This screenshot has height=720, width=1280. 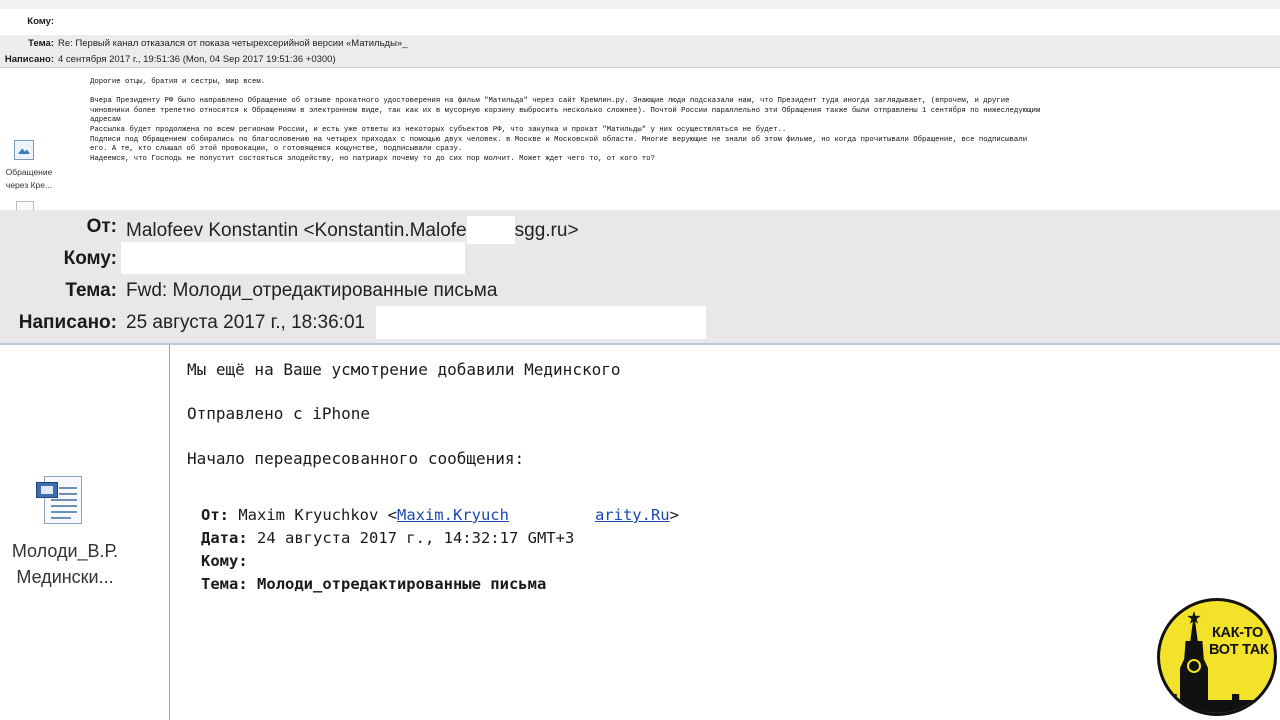 What do you see at coordinates (215, 515) in the screenshot?
I see `forwarded-from-label: От:` at bounding box center [215, 515].